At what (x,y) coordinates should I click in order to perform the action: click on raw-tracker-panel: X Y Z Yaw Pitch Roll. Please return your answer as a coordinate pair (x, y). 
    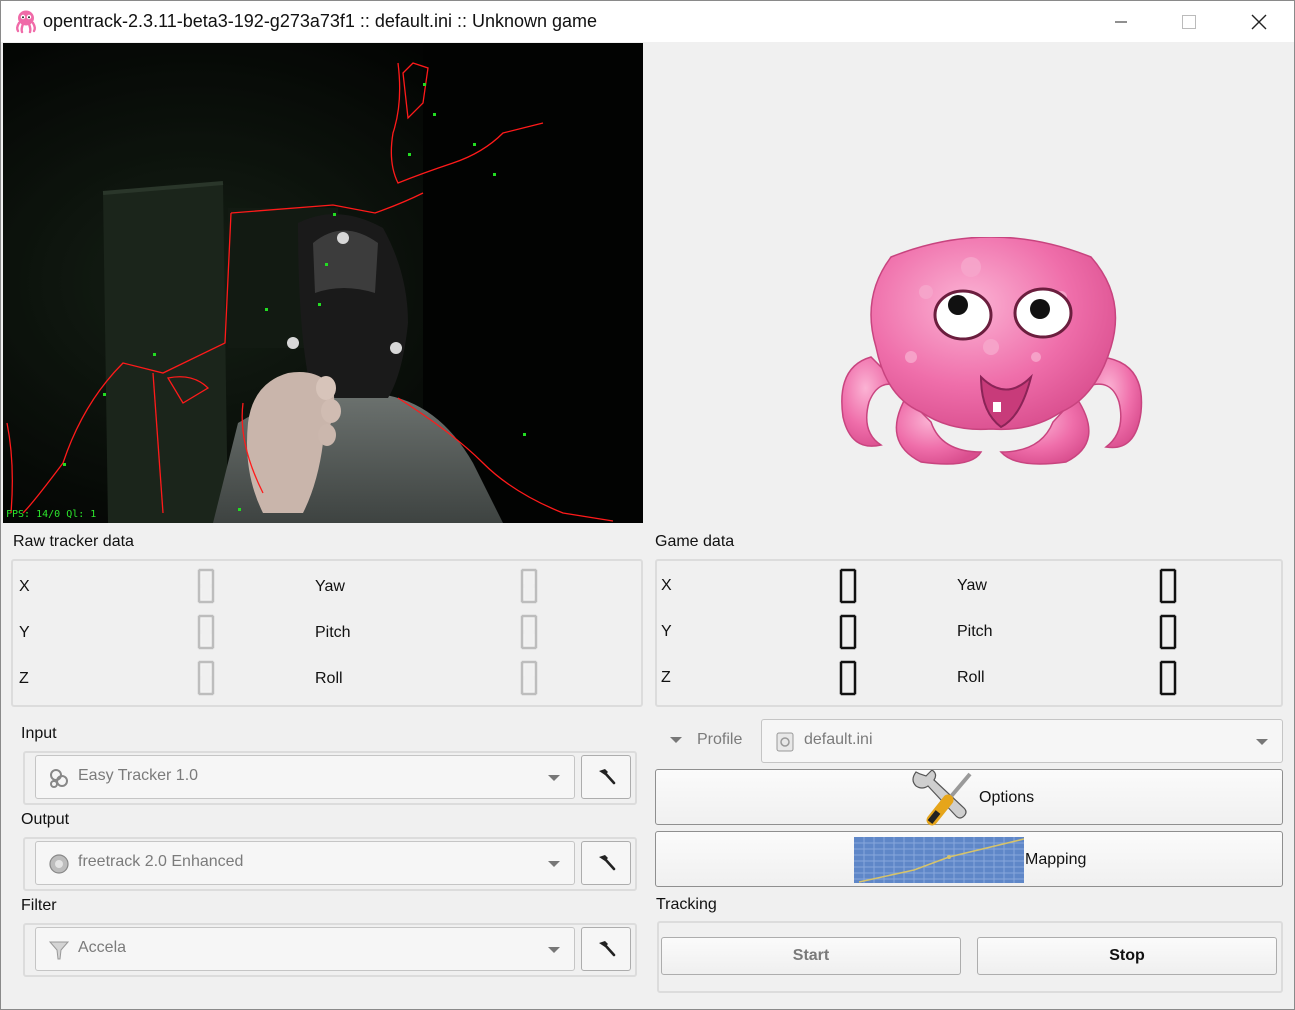
    Looking at the image, I should click on (327, 633).